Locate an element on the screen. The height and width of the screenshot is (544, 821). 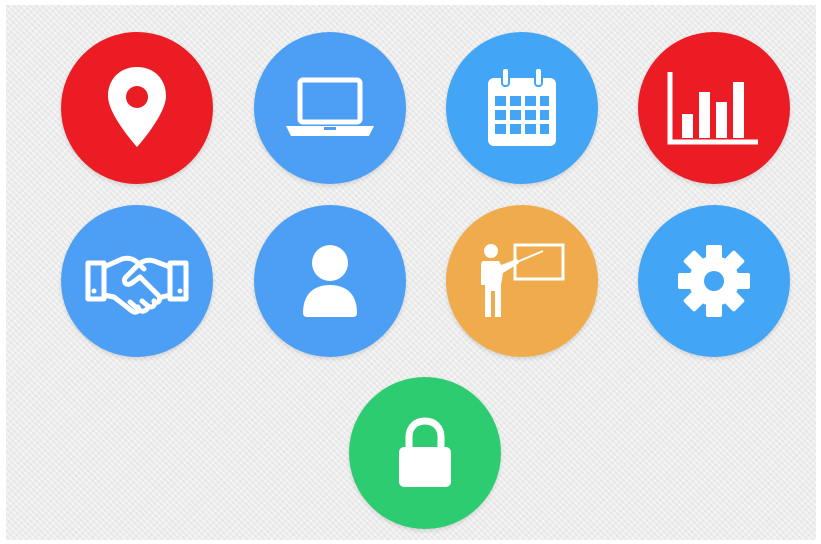
user-icon is located at coordinates (330, 281).